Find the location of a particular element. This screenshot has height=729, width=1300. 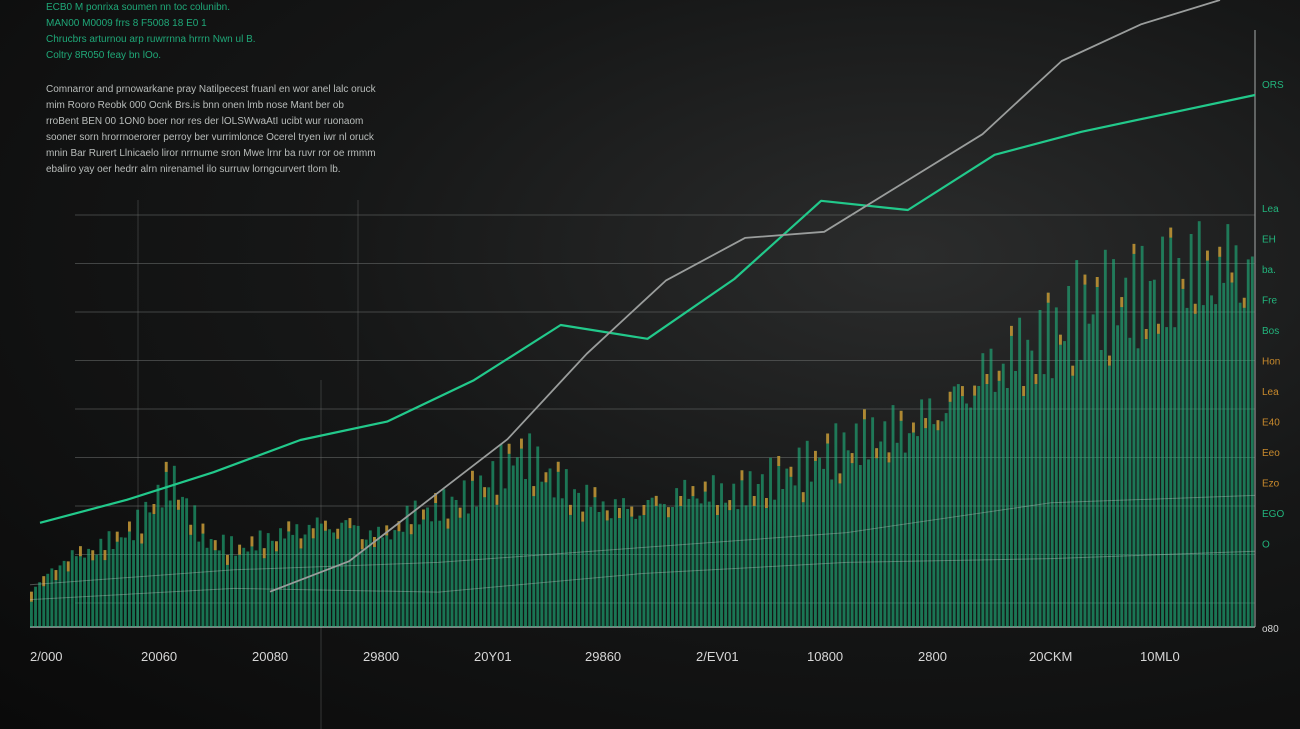

x-tick-label: 29860 is located at coordinates (603, 656).